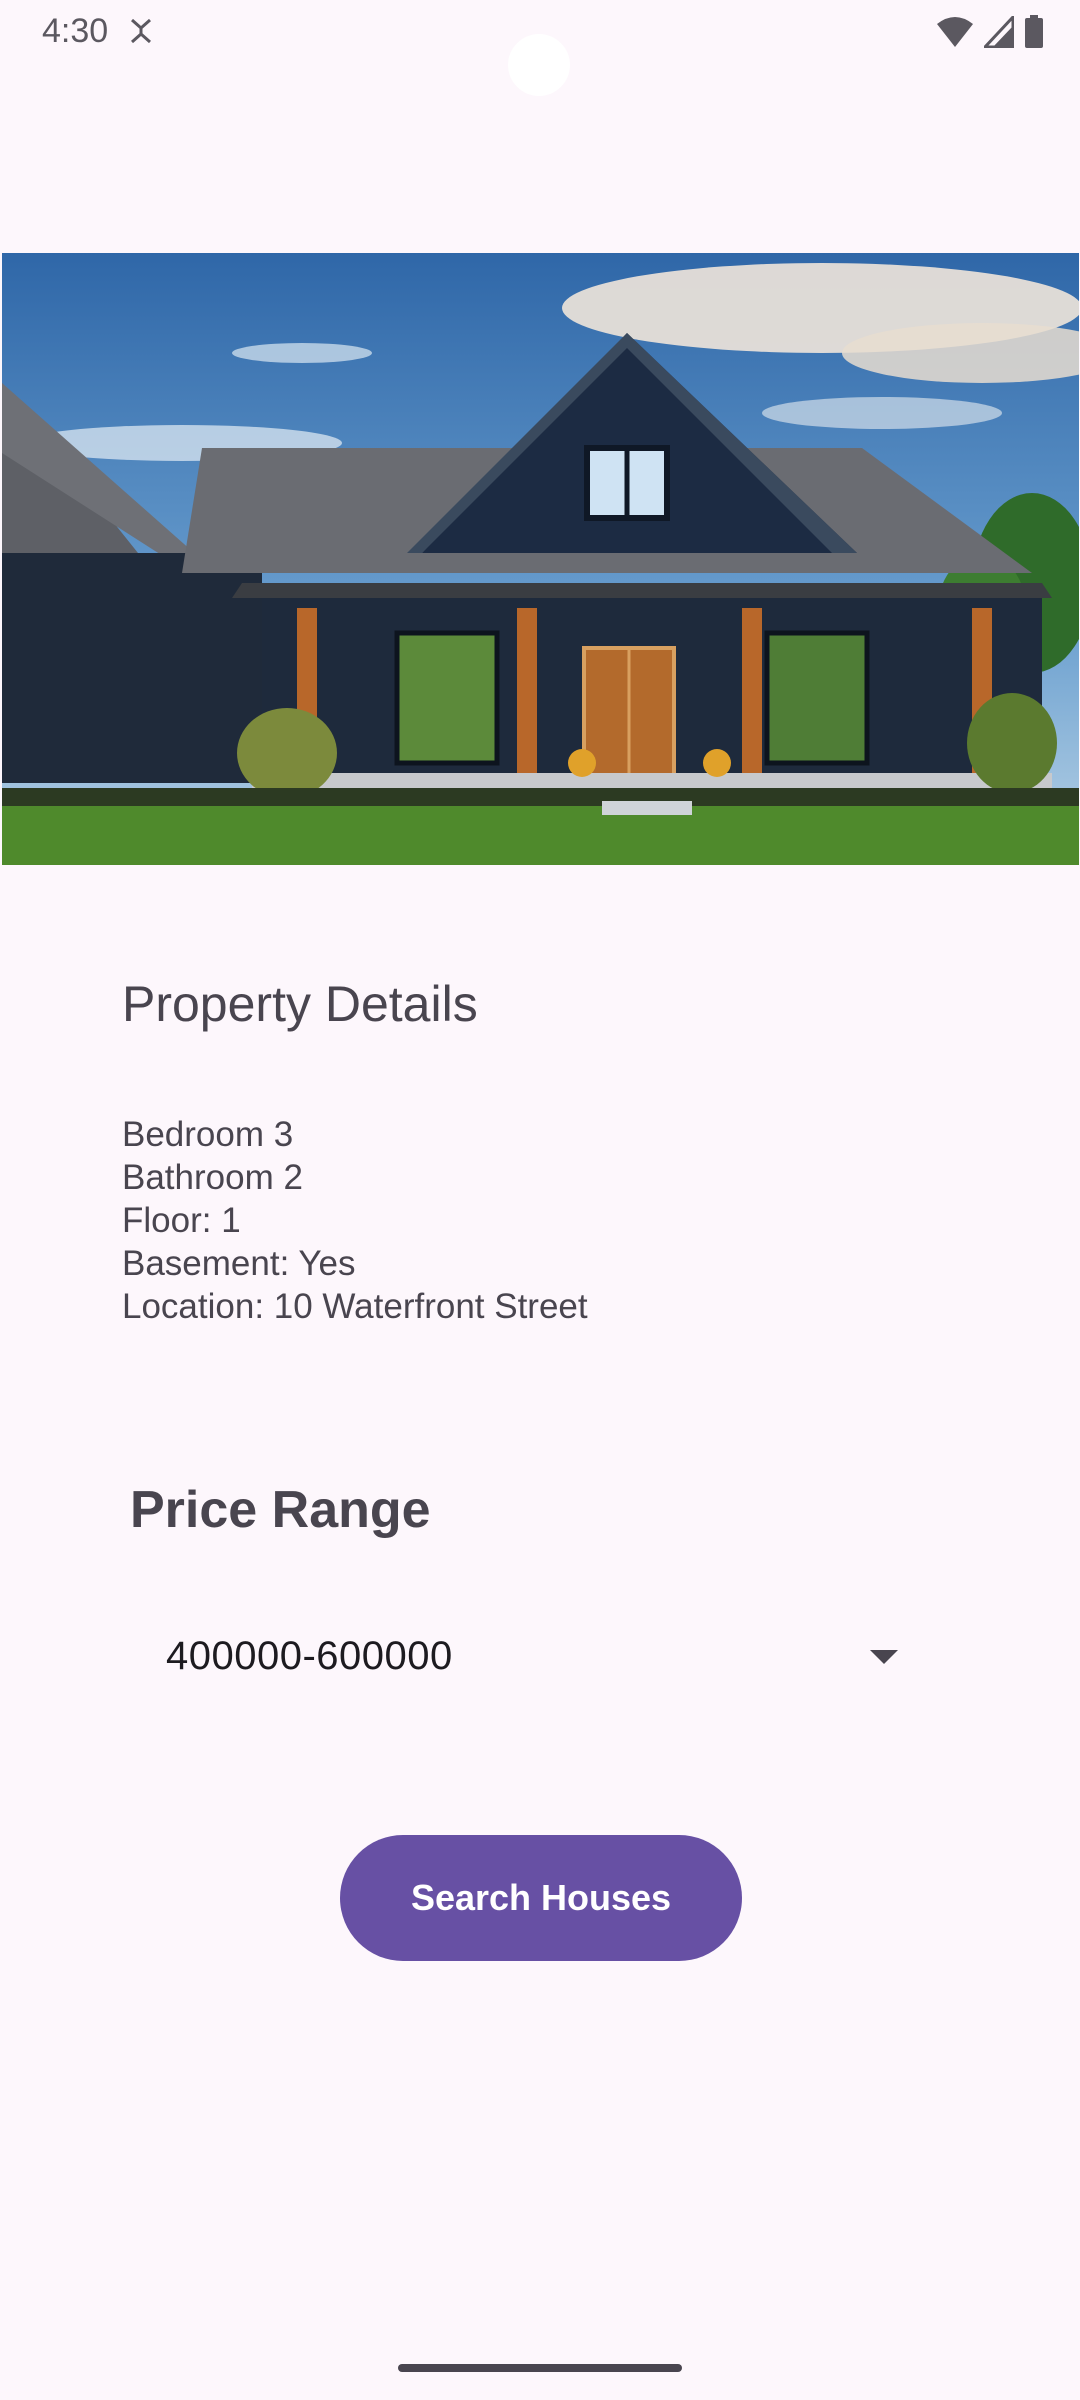  I want to click on camera-cutout, so click(539, 65).